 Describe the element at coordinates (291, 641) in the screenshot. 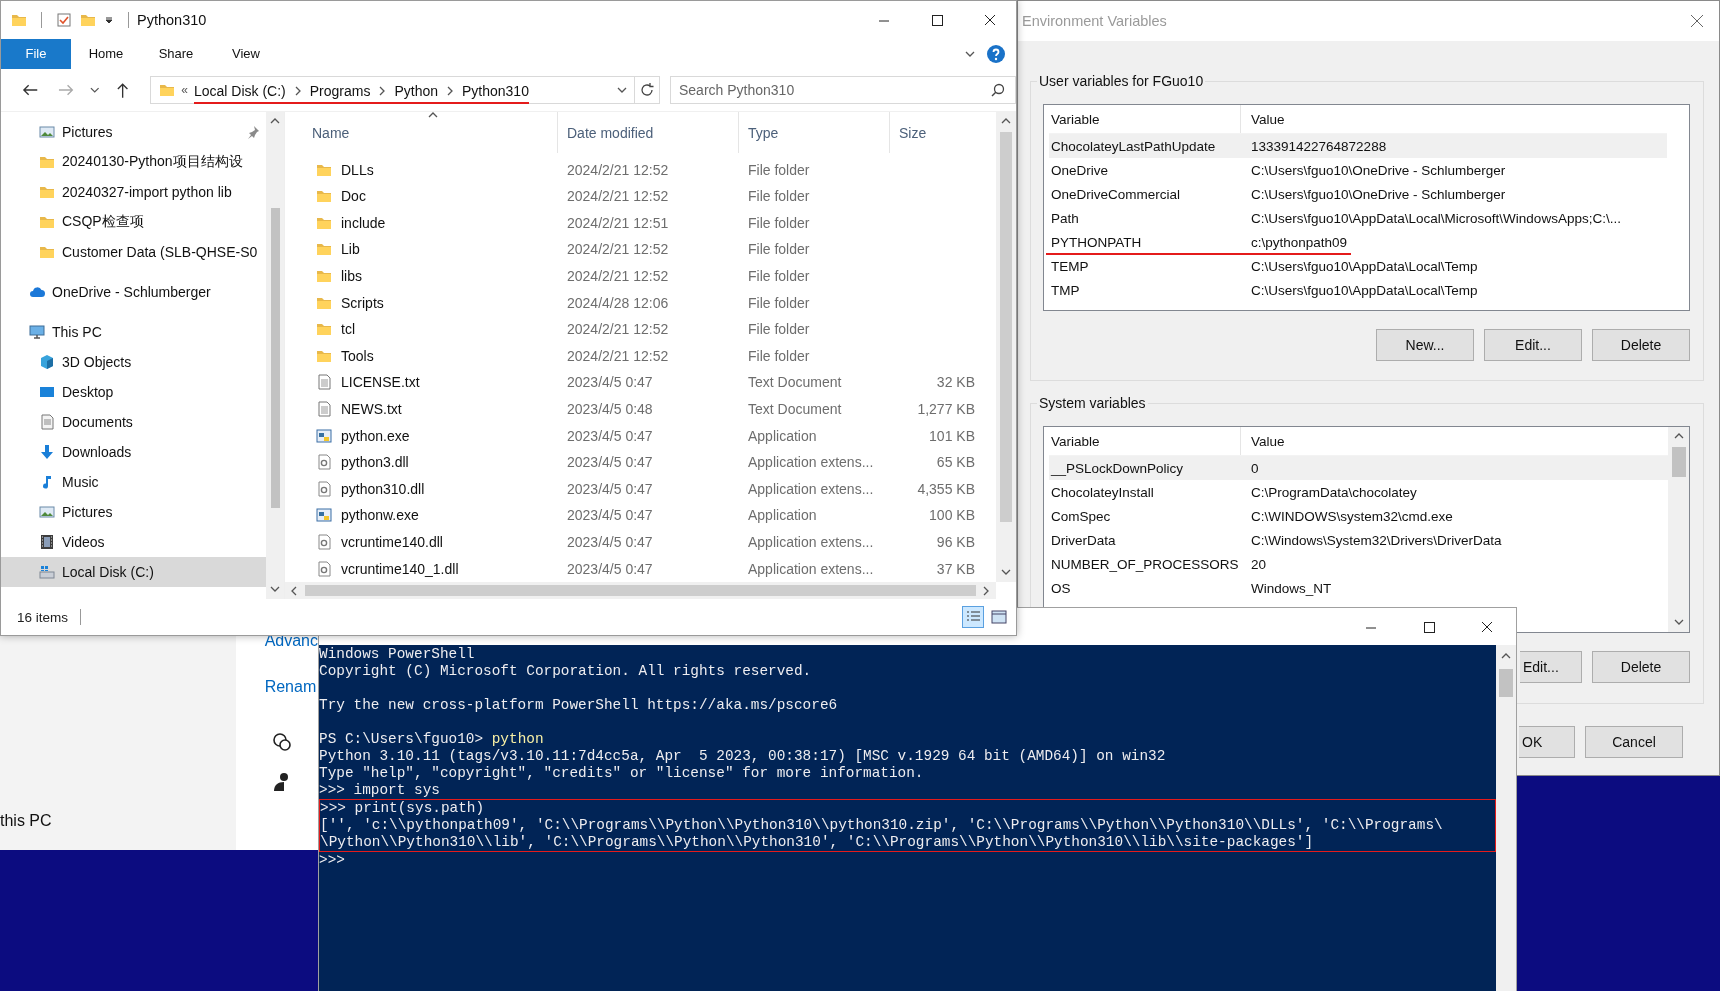

I see `settings-link: Advanc` at that location.